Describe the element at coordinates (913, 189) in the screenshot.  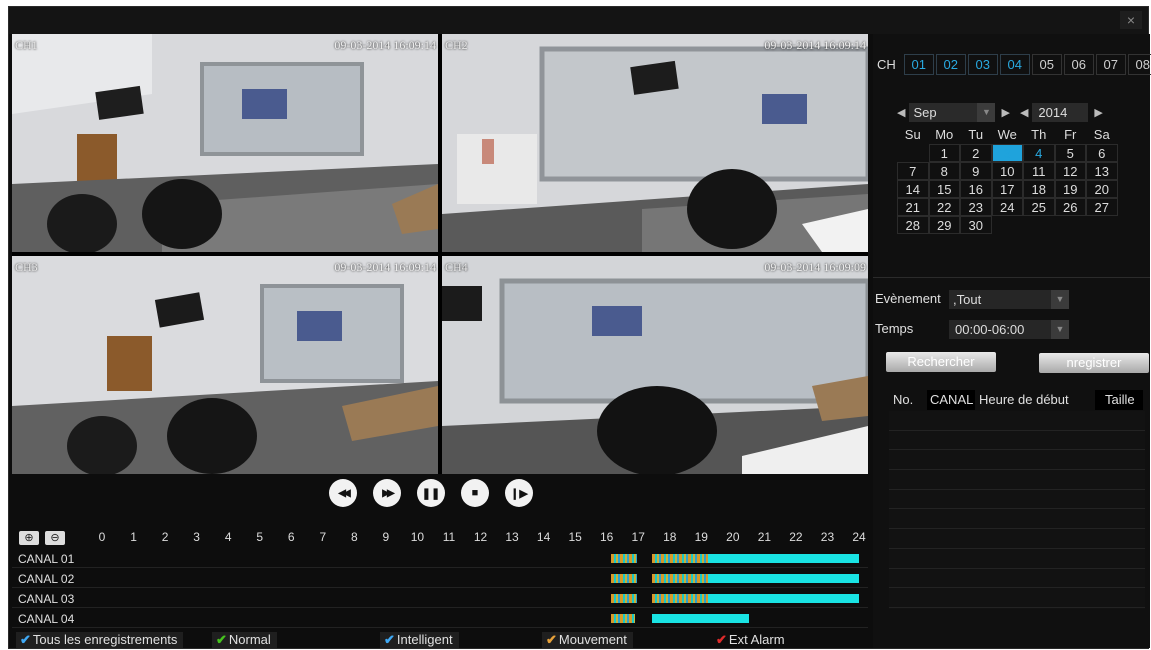
I see `calendar-day: 14` at that location.